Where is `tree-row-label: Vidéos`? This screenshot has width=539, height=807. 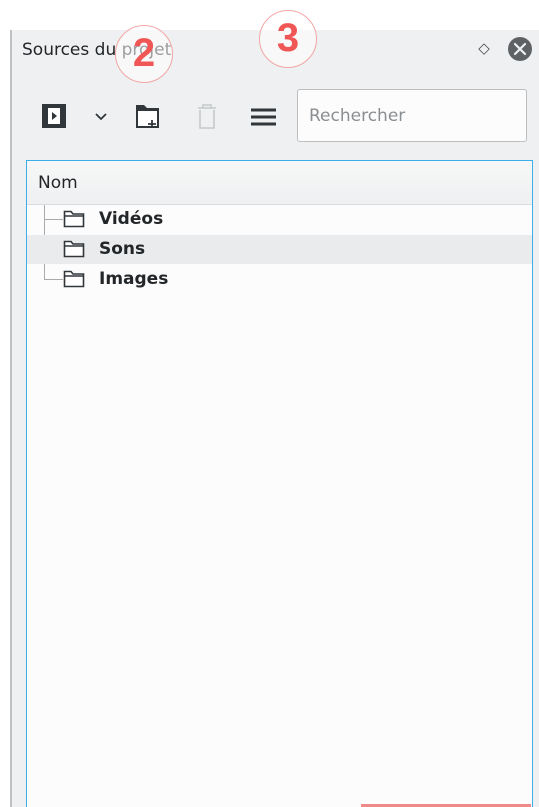 tree-row-label: Vidéos is located at coordinates (131, 219).